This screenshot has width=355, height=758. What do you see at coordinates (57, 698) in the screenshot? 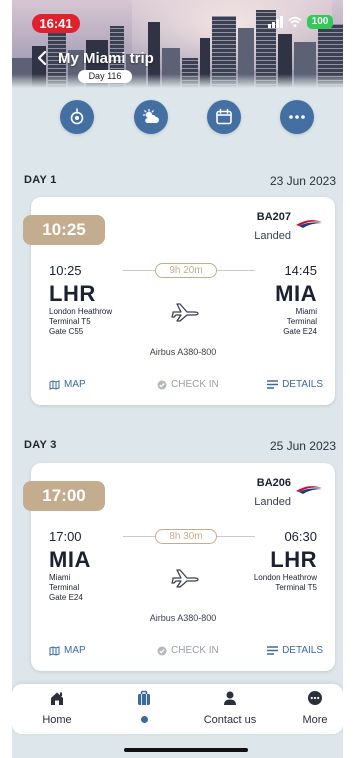
I see `home-icon` at bounding box center [57, 698].